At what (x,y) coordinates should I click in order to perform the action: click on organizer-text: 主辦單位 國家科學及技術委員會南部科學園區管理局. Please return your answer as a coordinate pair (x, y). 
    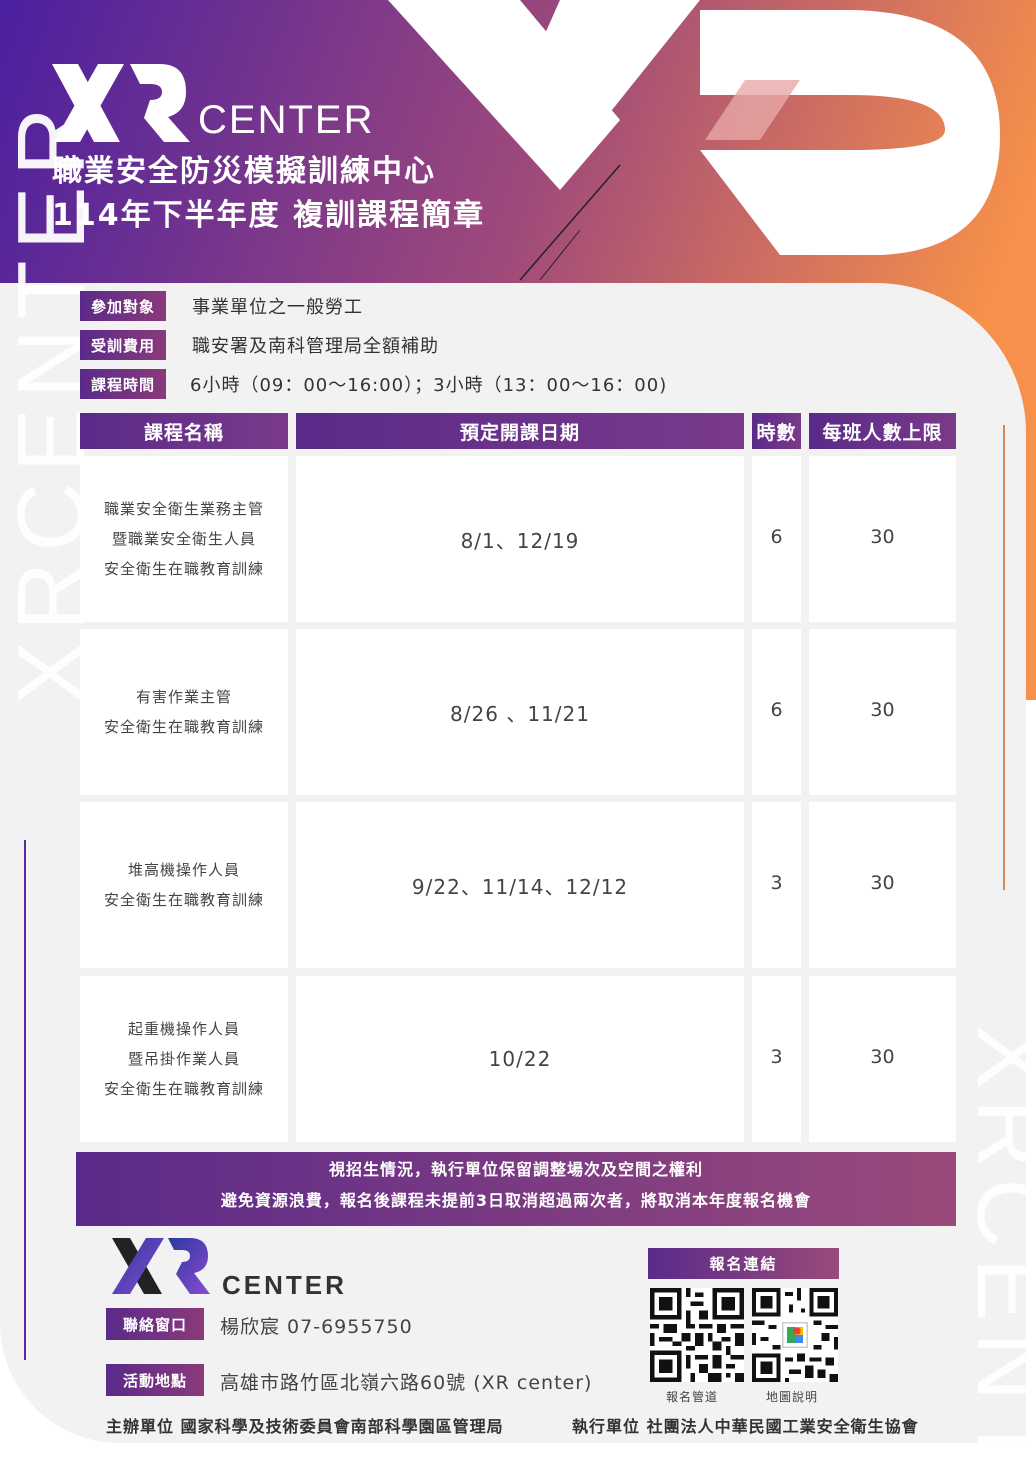
    Looking at the image, I should click on (305, 1426).